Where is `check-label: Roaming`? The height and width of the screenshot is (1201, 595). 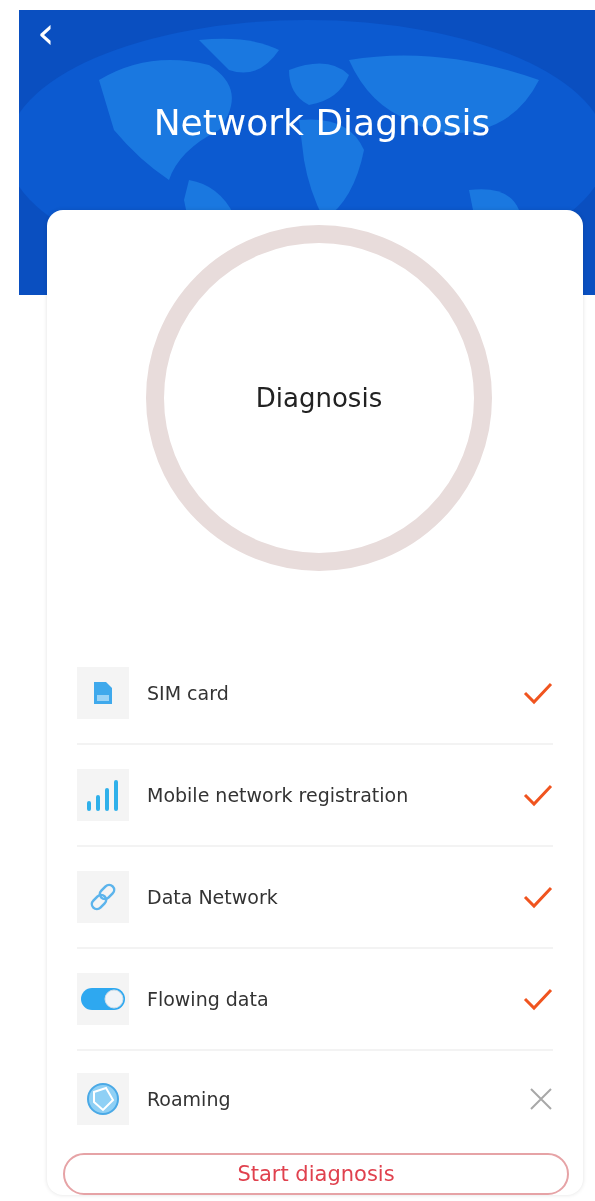 check-label: Roaming is located at coordinates (189, 1099).